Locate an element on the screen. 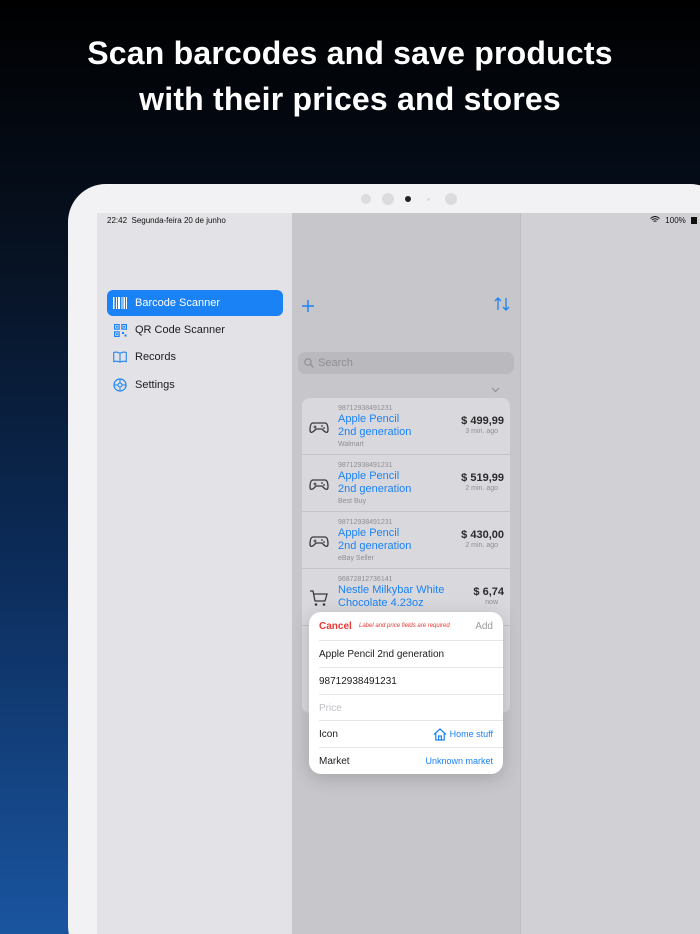 This screenshot has width=700, height=934. barcode-field-value: 98712938491231 is located at coordinates (358, 681).